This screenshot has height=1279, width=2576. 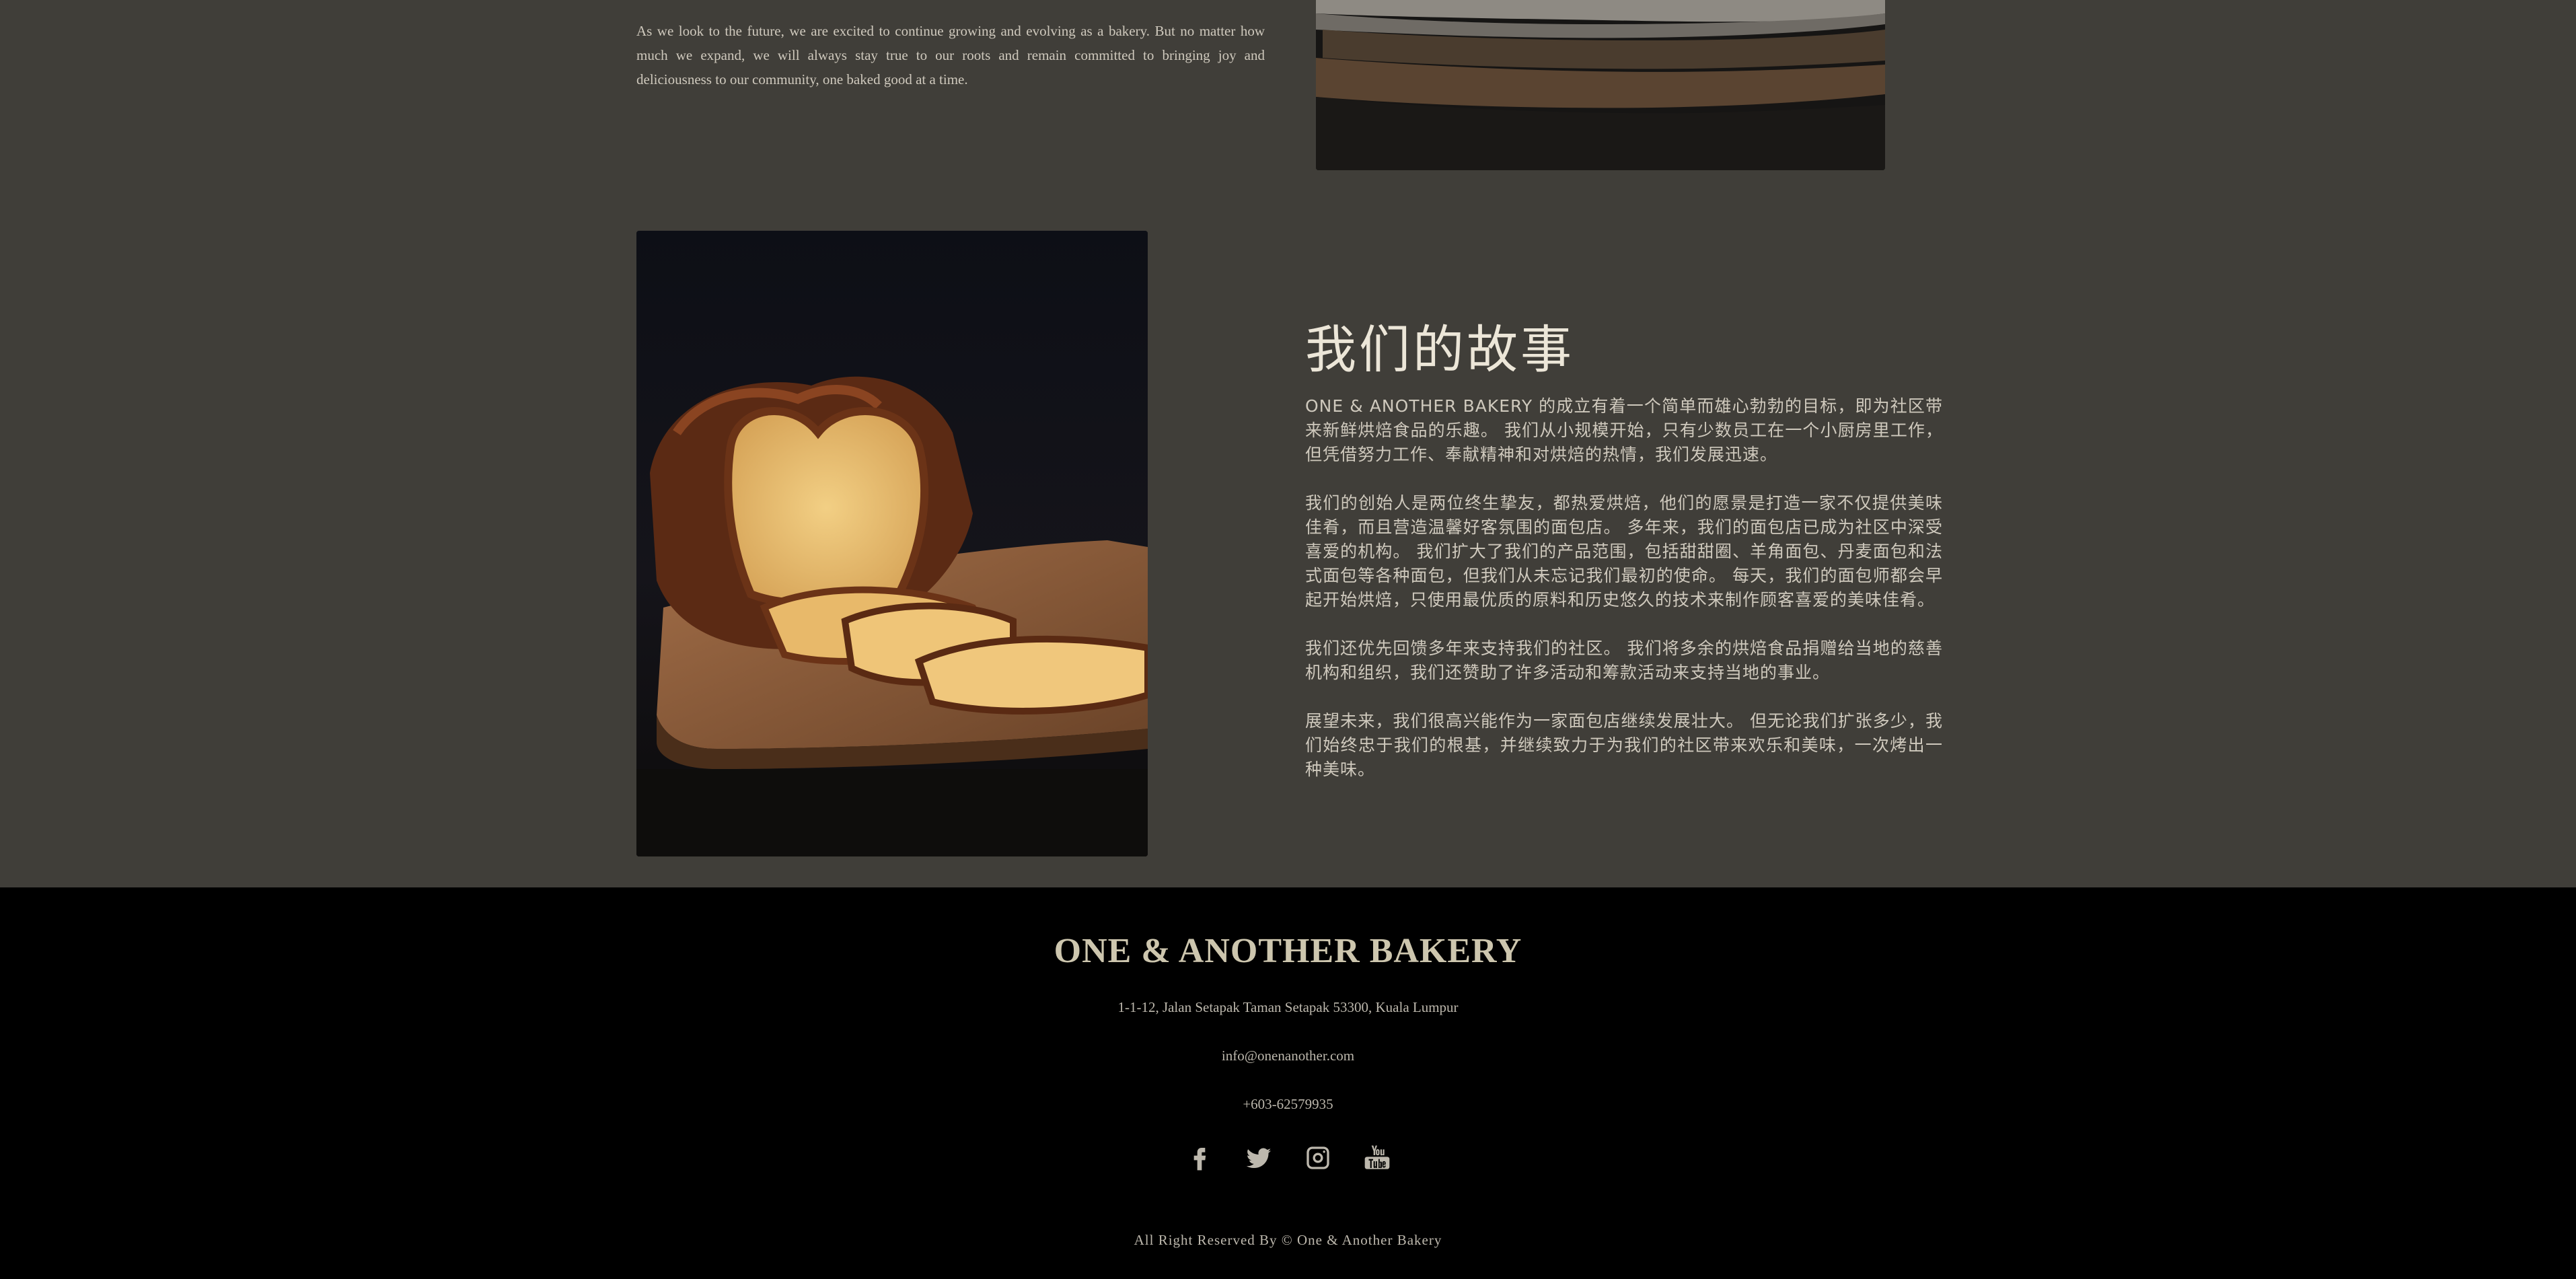 What do you see at coordinates (1439, 350) in the screenshot?
I see `story-title: 我们的故事` at bounding box center [1439, 350].